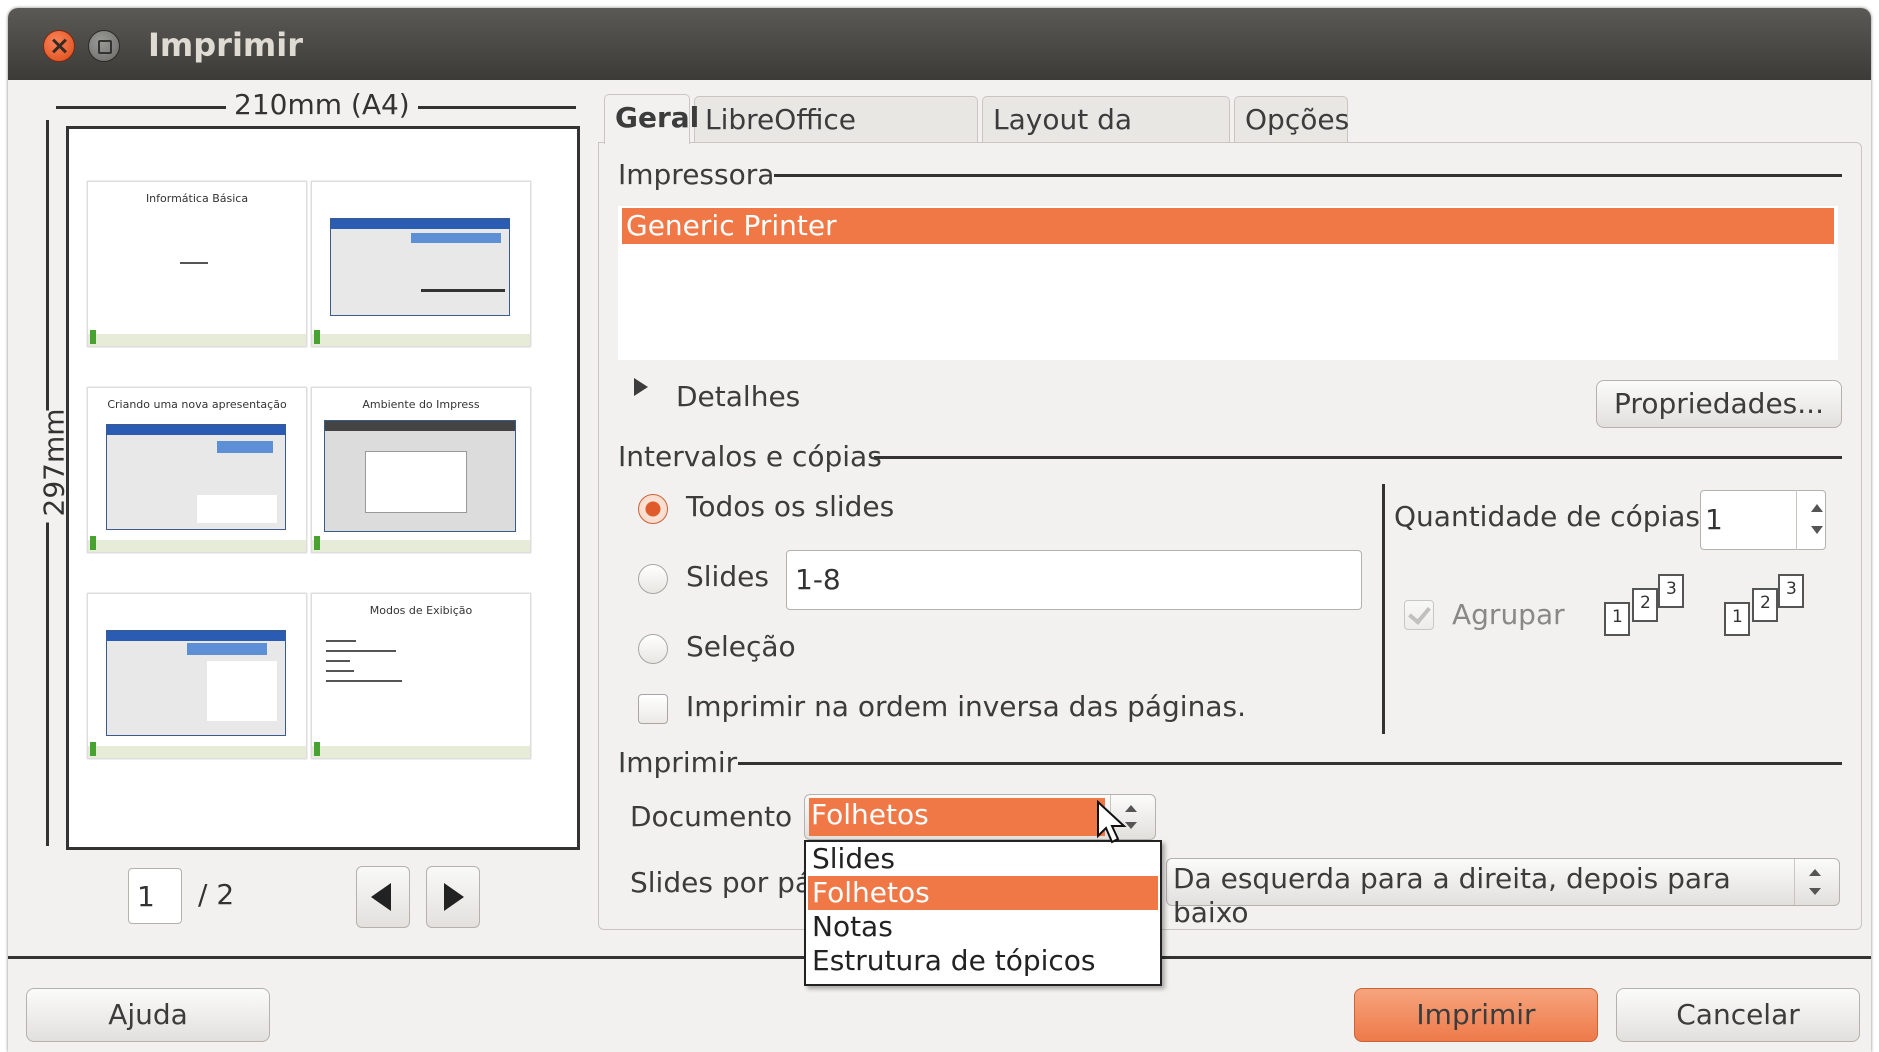  What do you see at coordinates (983, 893) in the screenshot?
I see `dropdown-option-folhetos: Folhetos` at bounding box center [983, 893].